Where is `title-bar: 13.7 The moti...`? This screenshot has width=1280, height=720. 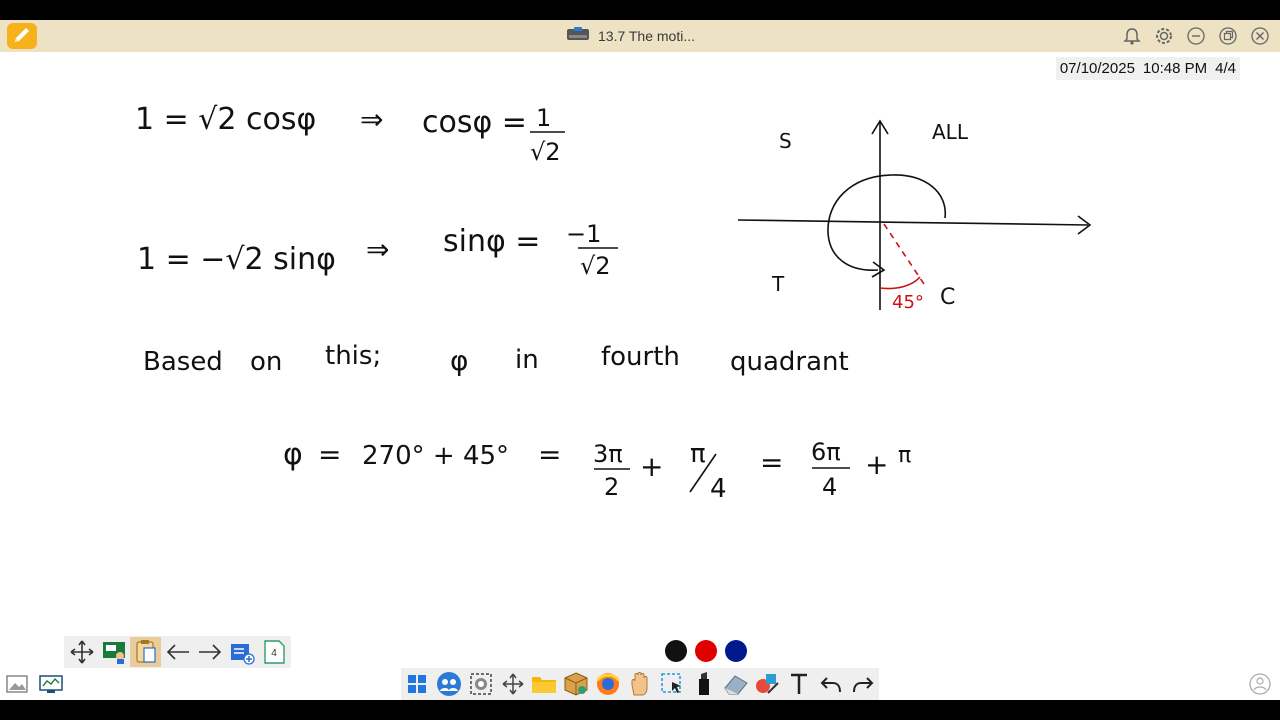 title-bar: 13.7 The moti... is located at coordinates (640, 36).